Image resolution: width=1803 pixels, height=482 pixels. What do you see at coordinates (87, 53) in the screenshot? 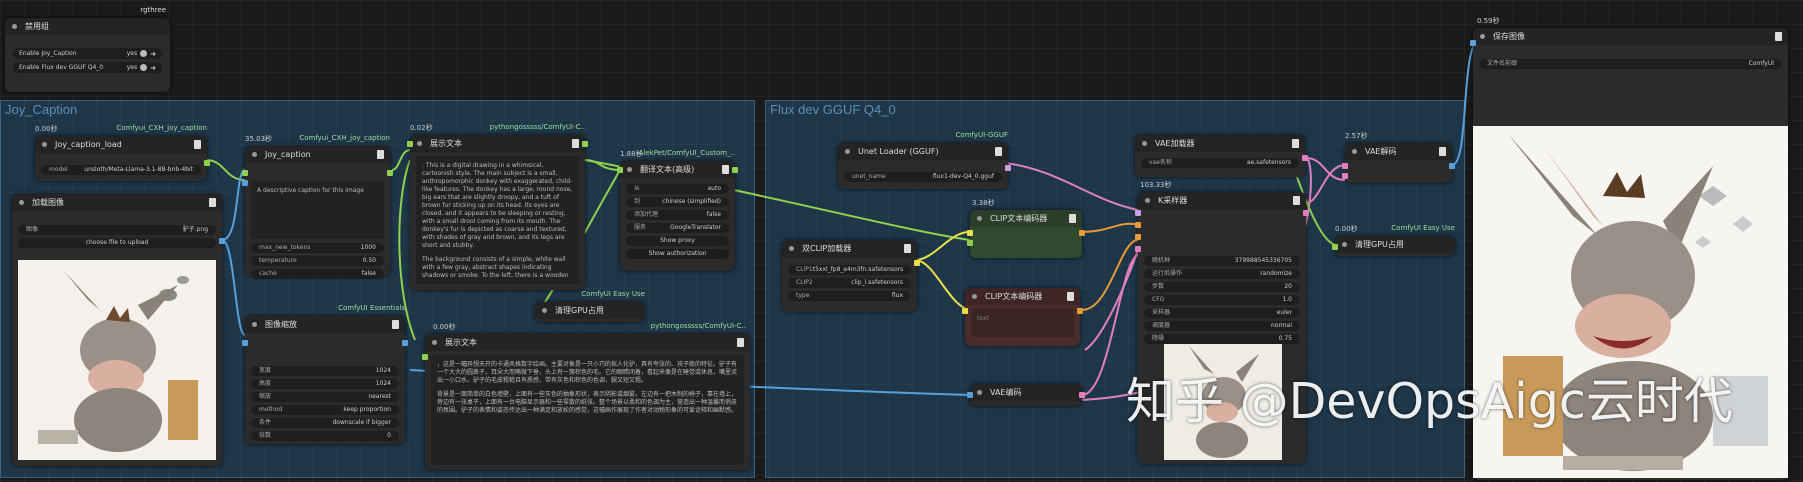
I see `toggle-enable-joy-caption: Enable Joy_Caption yes ➜` at bounding box center [87, 53].